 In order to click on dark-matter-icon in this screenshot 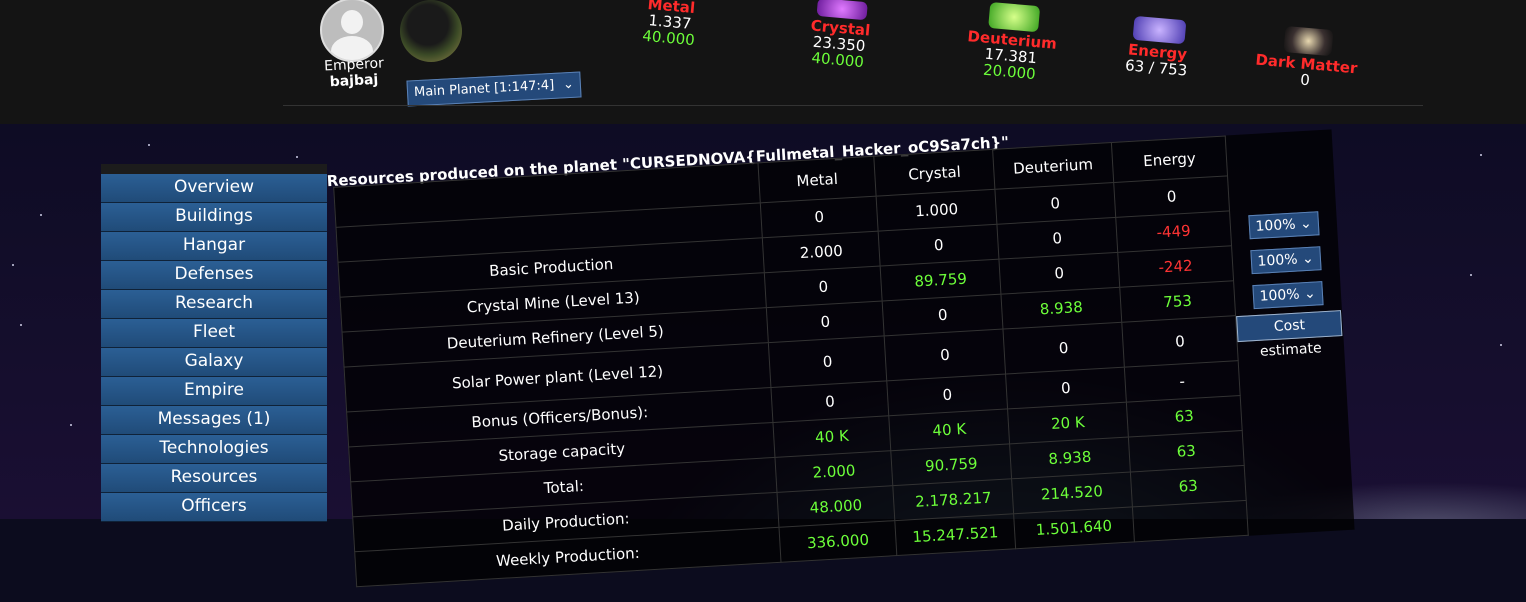, I will do `click(1308, 41)`.